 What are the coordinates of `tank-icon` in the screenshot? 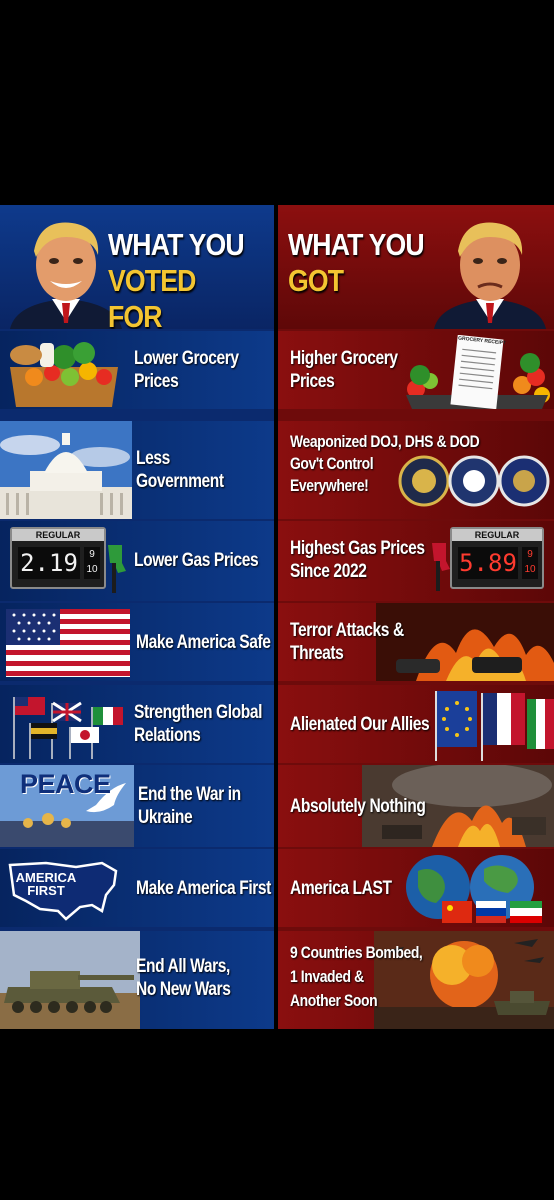 It's located at (70, 980).